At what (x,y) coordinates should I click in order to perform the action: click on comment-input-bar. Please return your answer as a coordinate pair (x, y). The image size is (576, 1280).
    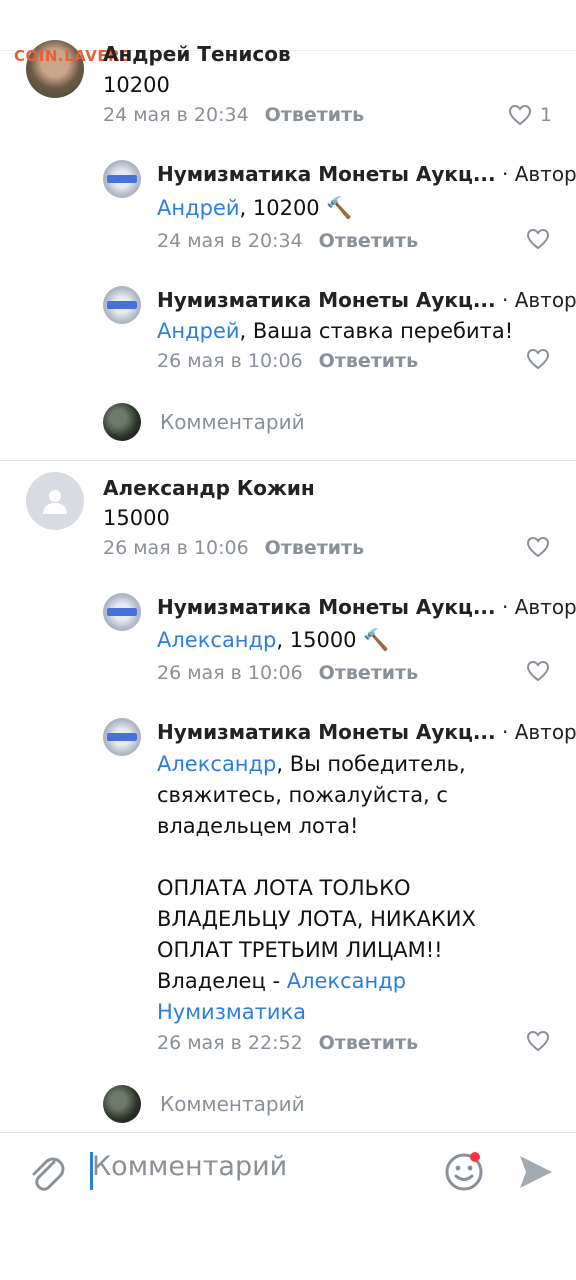
    Looking at the image, I should click on (288, 1172).